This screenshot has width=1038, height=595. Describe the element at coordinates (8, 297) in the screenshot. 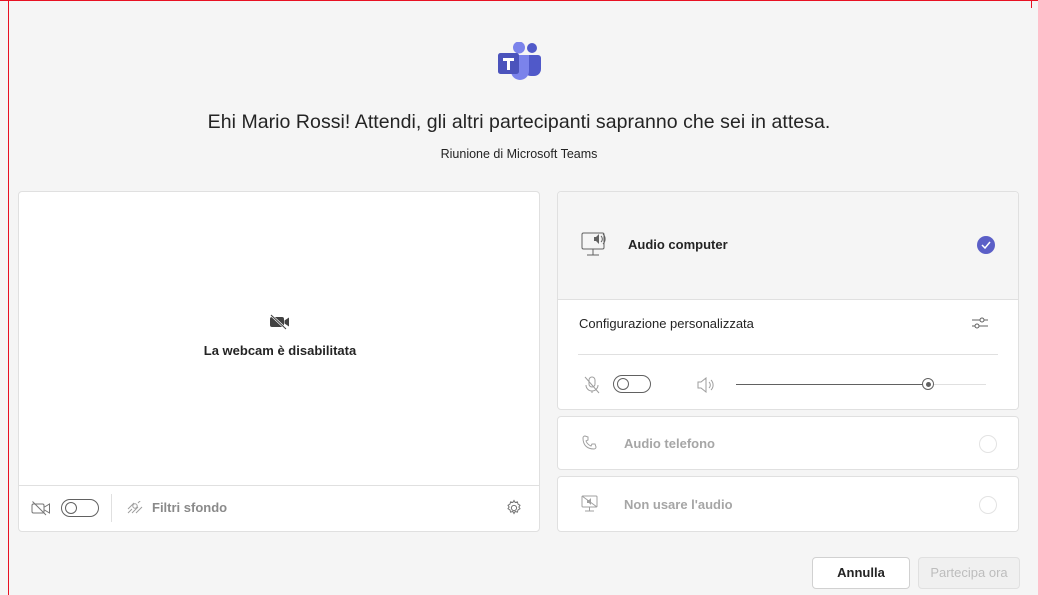

I see `window-frame-left` at that location.